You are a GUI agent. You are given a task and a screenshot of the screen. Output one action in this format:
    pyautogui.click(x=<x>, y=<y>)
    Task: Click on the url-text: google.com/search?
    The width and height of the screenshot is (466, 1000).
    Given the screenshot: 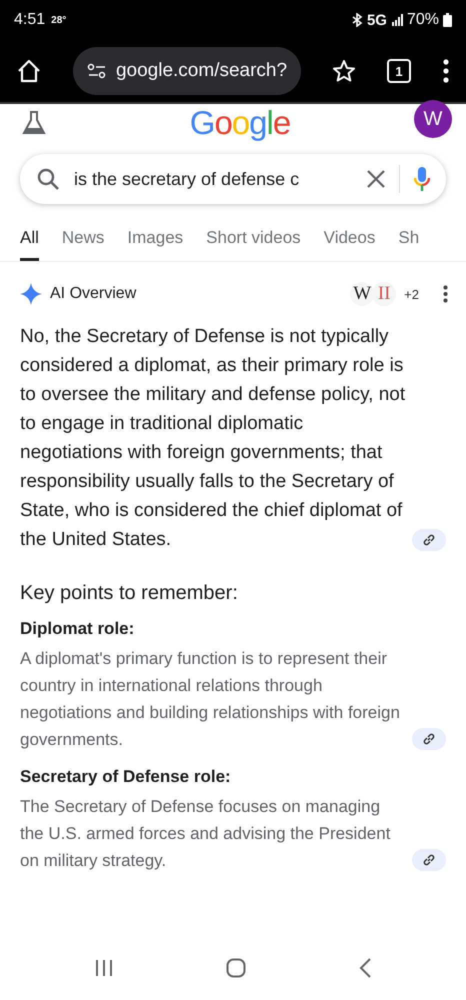 What is the action you would take?
    pyautogui.click(x=202, y=71)
    